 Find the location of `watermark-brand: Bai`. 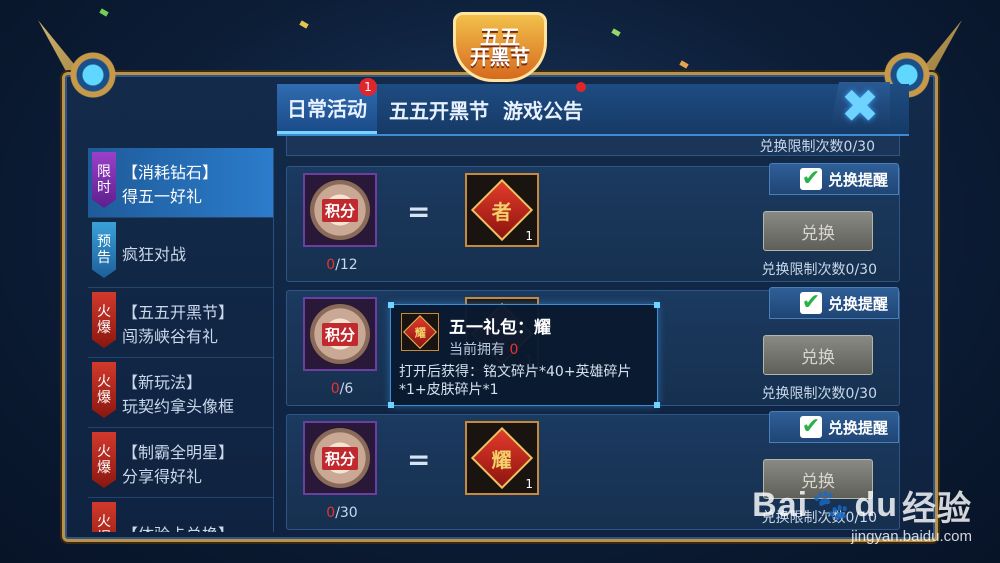

watermark-brand: Bai is located at coordinates (780, 505).